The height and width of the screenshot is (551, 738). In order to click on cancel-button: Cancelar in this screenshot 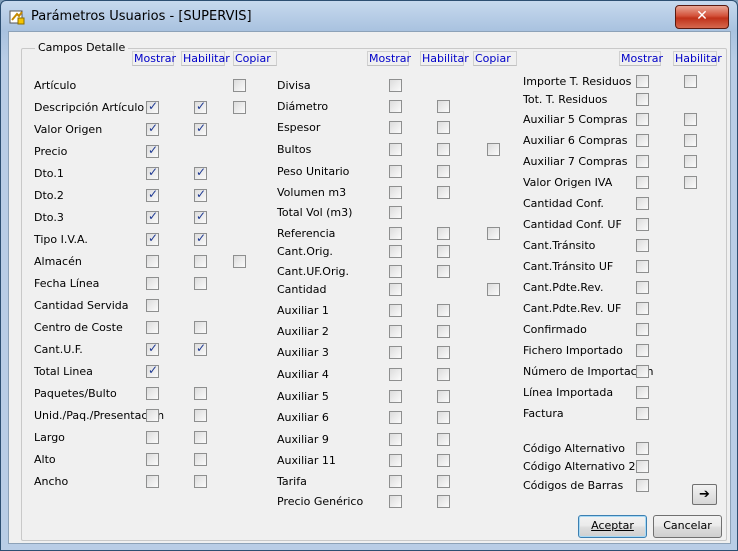, I will do `click(687, 526)`.